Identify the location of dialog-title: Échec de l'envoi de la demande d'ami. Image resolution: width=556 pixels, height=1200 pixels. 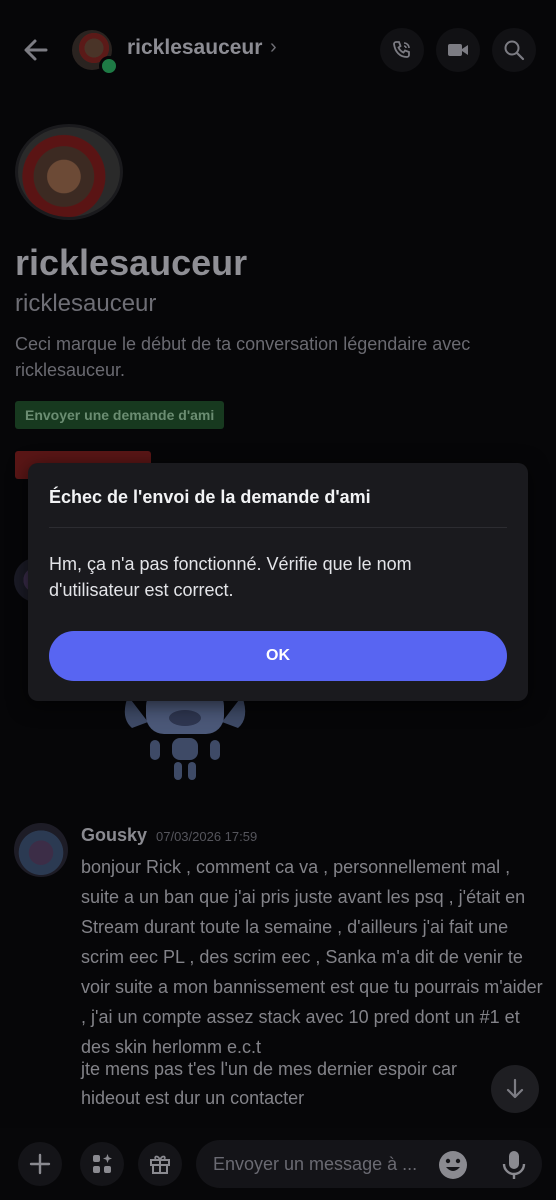
(210, 497).